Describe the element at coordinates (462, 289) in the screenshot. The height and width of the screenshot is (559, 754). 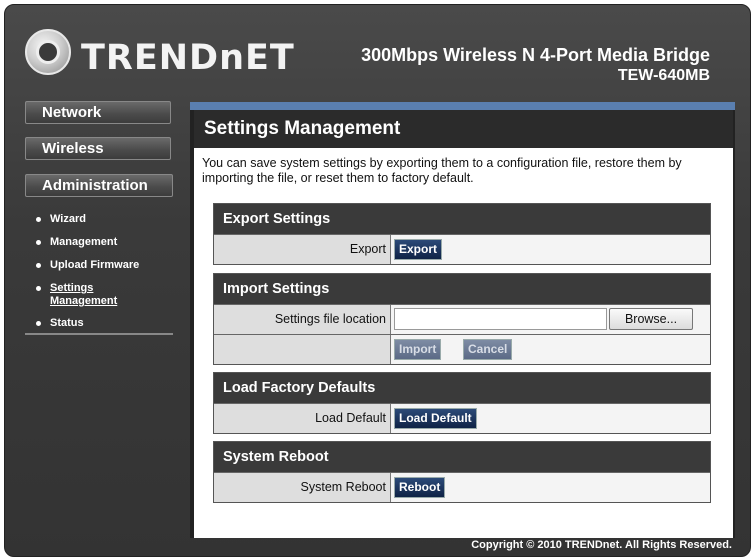
I see `section-heading: Import Settings` at that location.